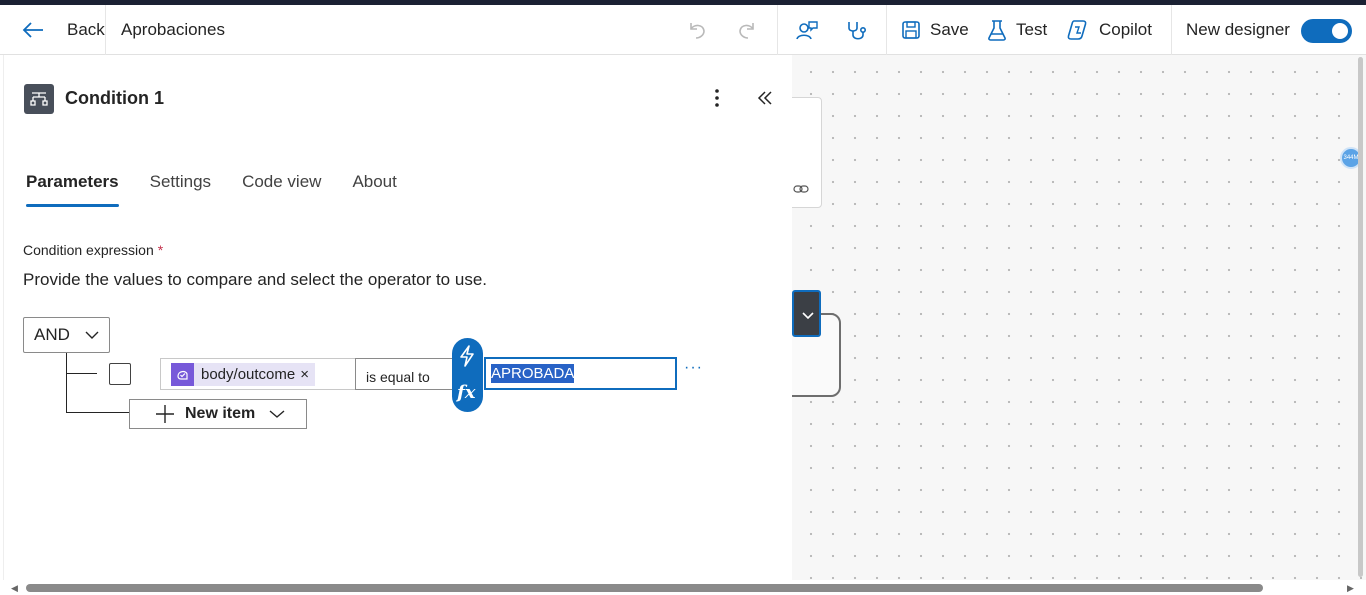  Describe the element at coordinates (180, 182) in the screenshot. I see `tab-settings: Settings` at that location.